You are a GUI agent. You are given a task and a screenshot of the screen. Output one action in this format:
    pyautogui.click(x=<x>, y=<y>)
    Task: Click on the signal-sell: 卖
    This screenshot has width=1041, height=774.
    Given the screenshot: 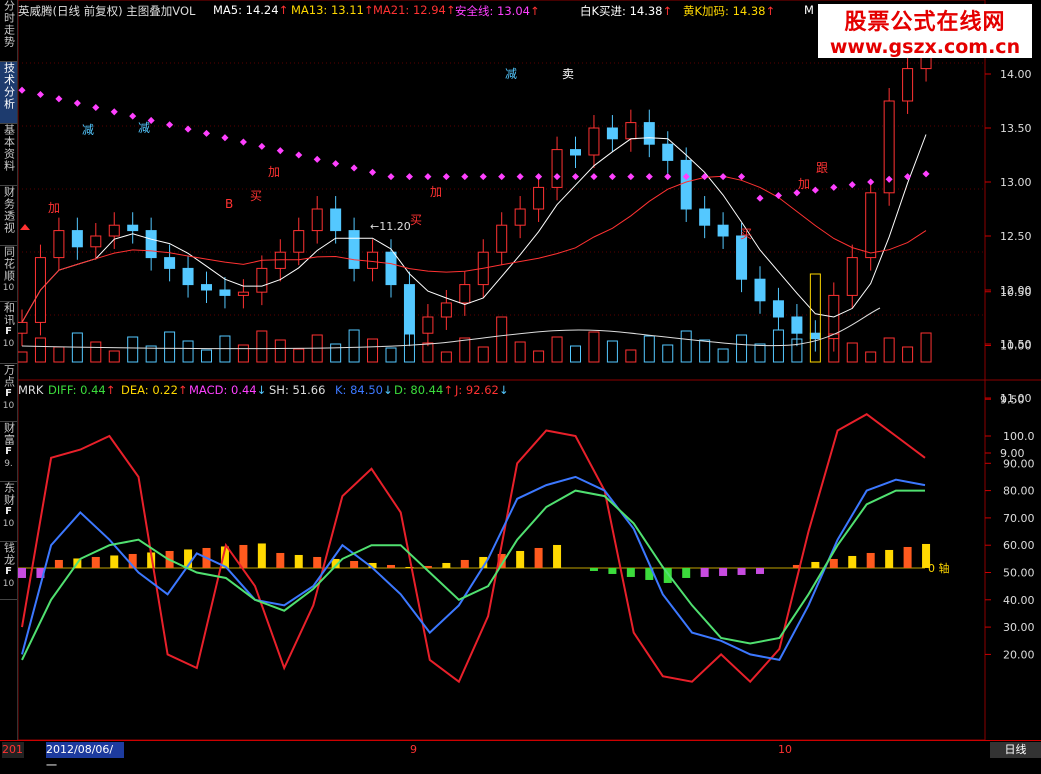 What is the action you would take?
    pyautogui.click(x=568, y=74)
    